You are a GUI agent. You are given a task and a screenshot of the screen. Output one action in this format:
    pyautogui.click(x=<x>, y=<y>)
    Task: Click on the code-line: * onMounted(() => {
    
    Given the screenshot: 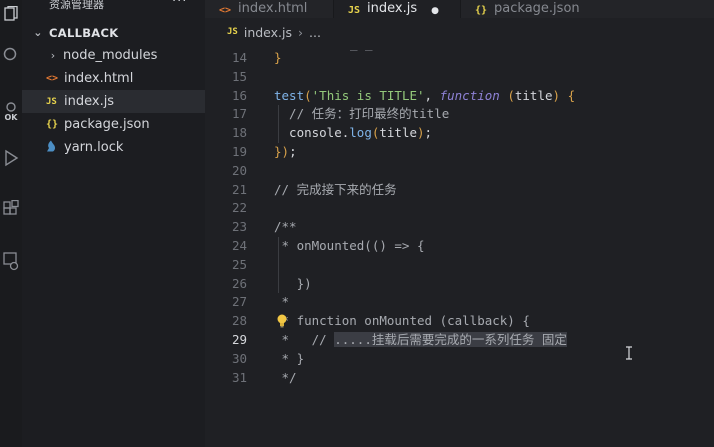 What is the action you would take?
    pyautogui.click(x=349, y=246)
    